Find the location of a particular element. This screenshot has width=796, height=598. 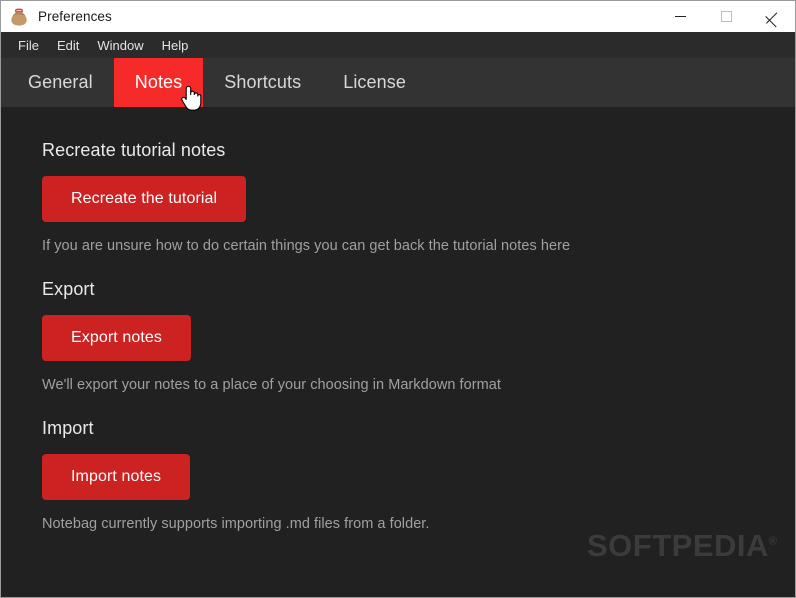

bag-icon is located at coordinates (19, 16).